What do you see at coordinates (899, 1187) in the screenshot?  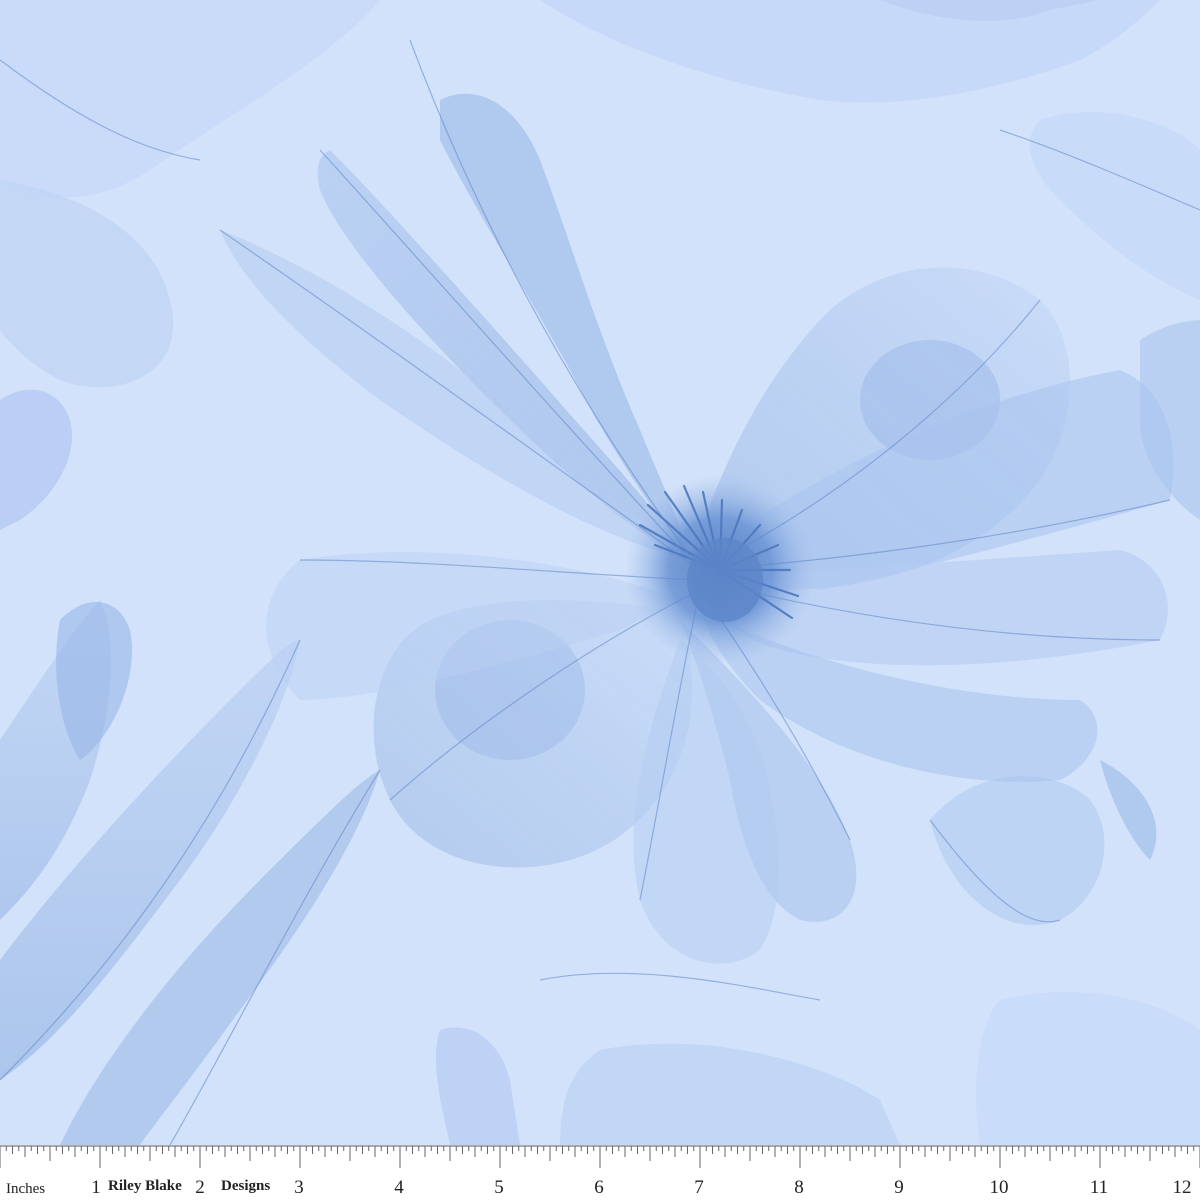 I see `ruler-number: 9` at bounding box center [899, 1187].